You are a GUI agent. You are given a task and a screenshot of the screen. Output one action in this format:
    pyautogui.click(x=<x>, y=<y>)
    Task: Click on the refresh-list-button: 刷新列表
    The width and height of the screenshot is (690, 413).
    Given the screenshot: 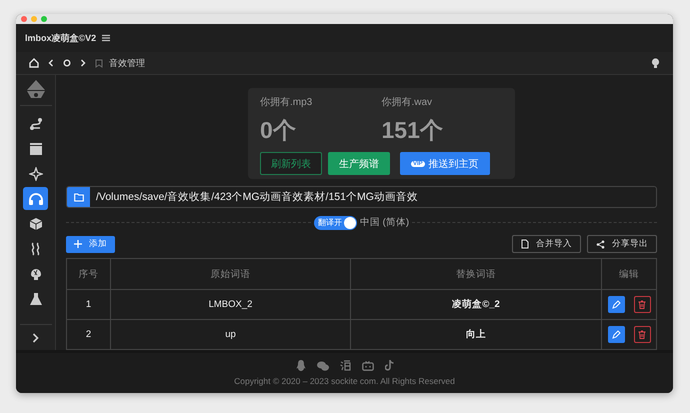 What is the action you would take?
    pyautogui.click(x=291, y=163)
    